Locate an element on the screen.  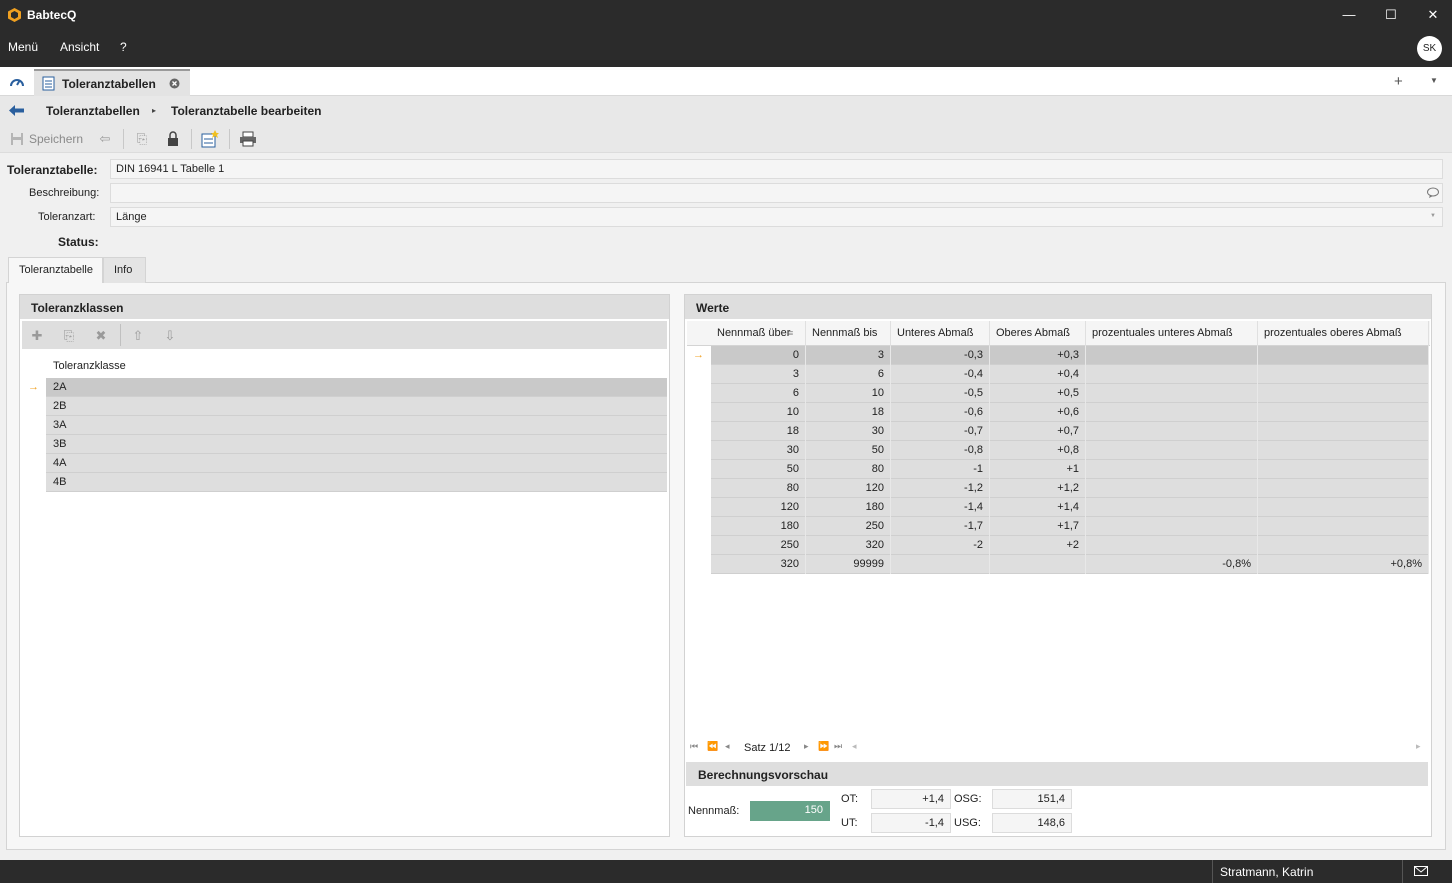
nennmass-label: Nennmaß: is located at coordinates (714, 811).